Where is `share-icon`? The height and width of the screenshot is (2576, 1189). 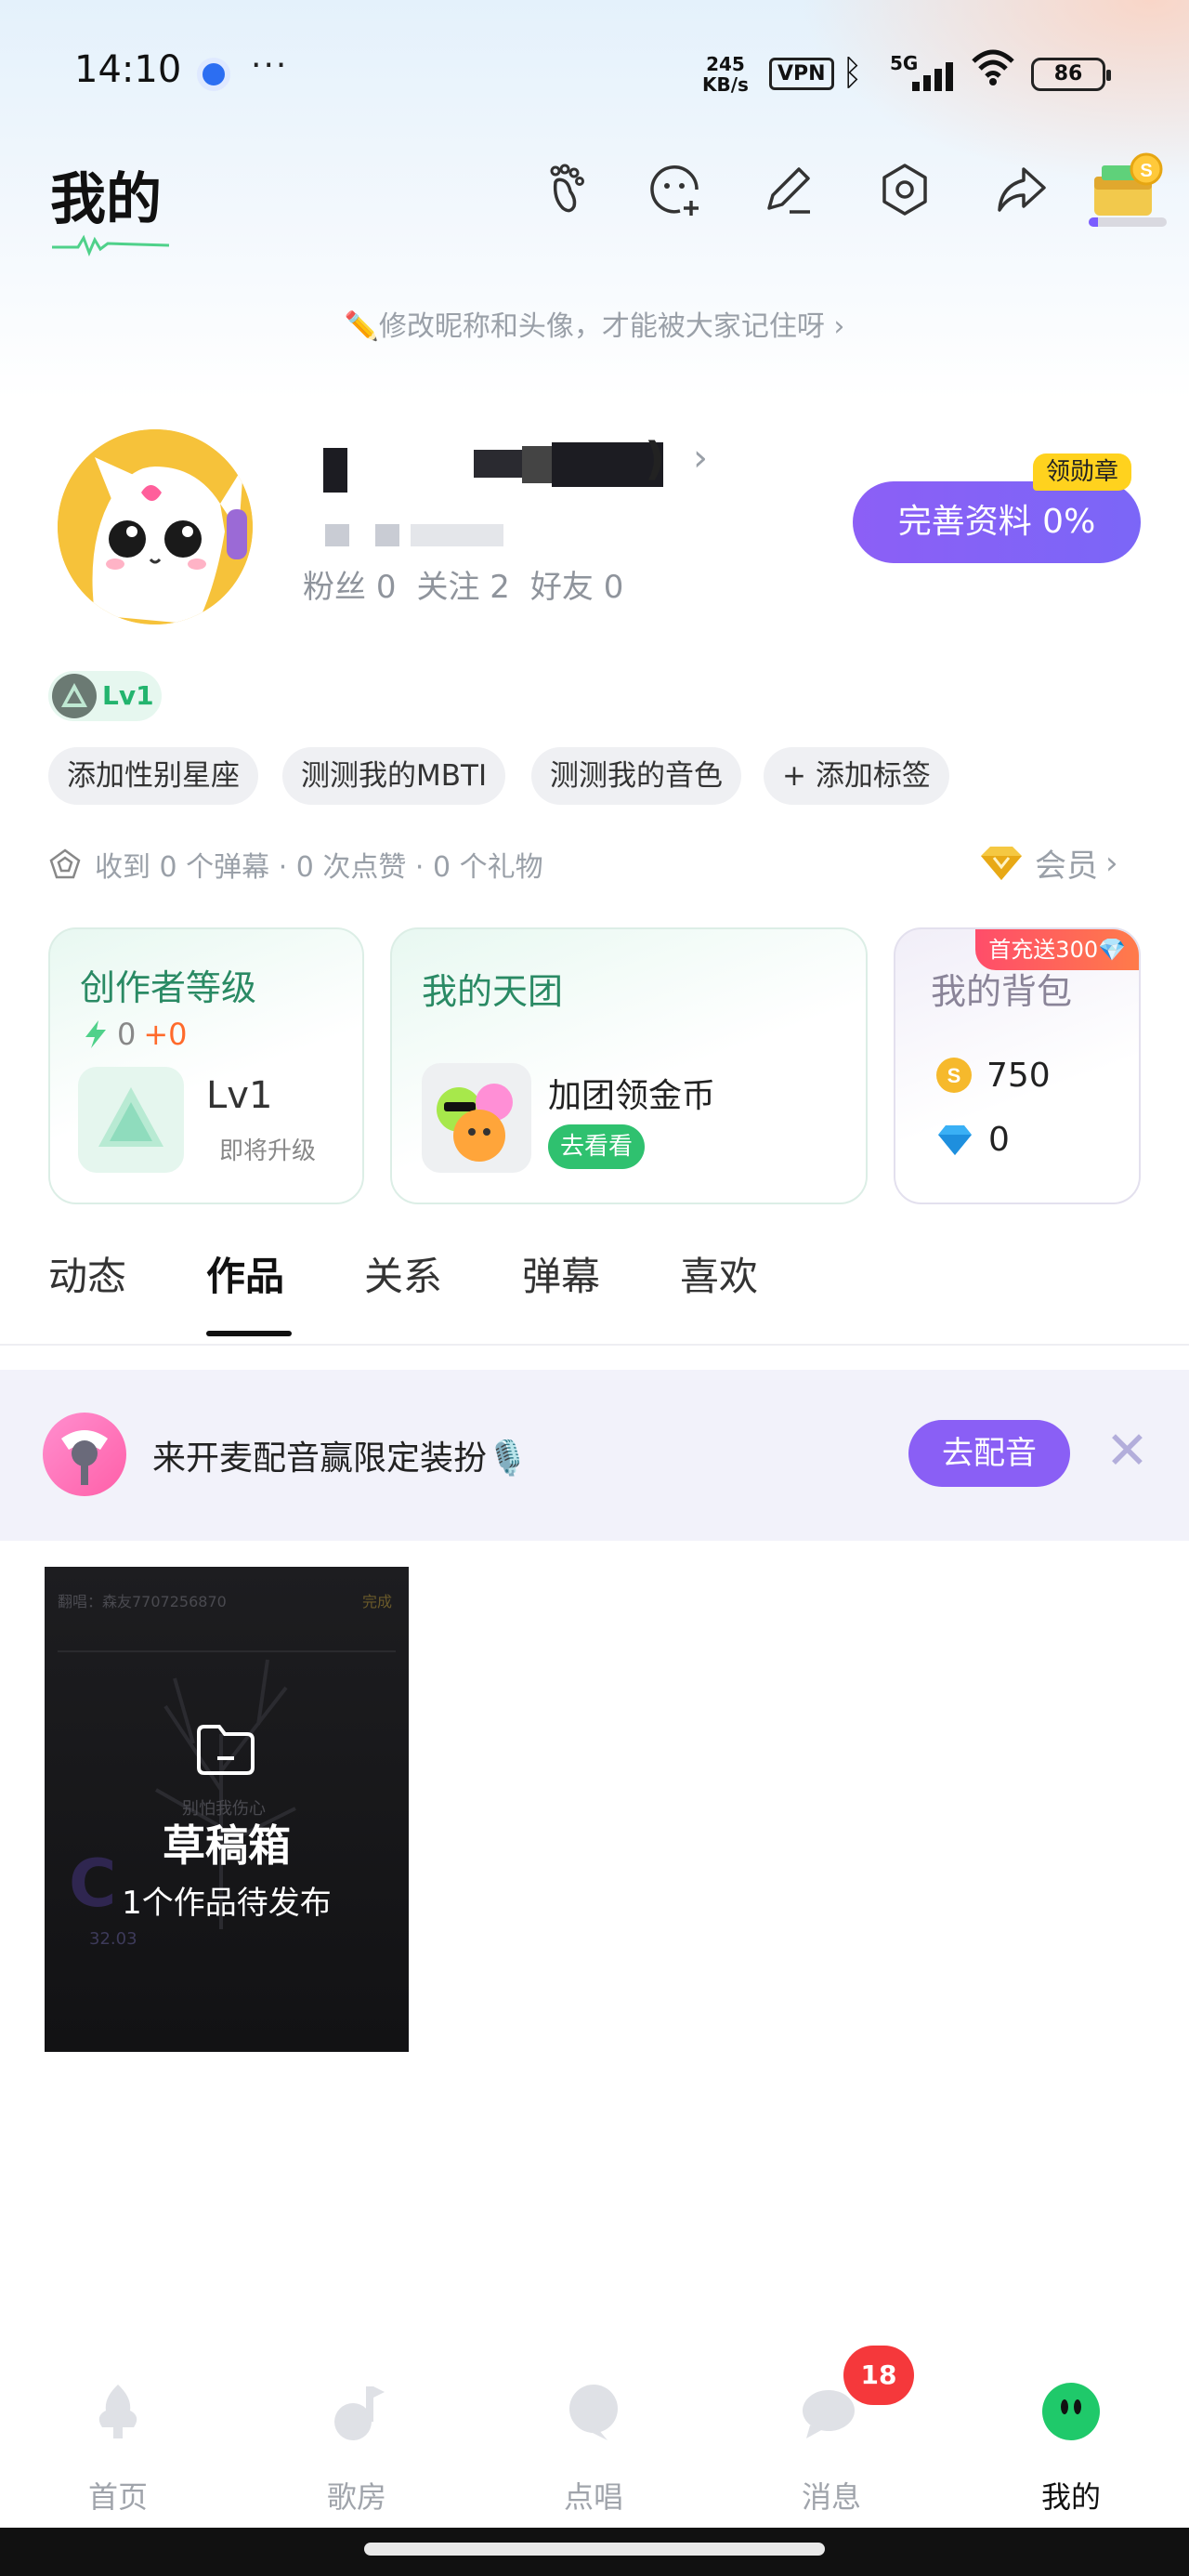
share-icon is located at coordinates (1020, 189).